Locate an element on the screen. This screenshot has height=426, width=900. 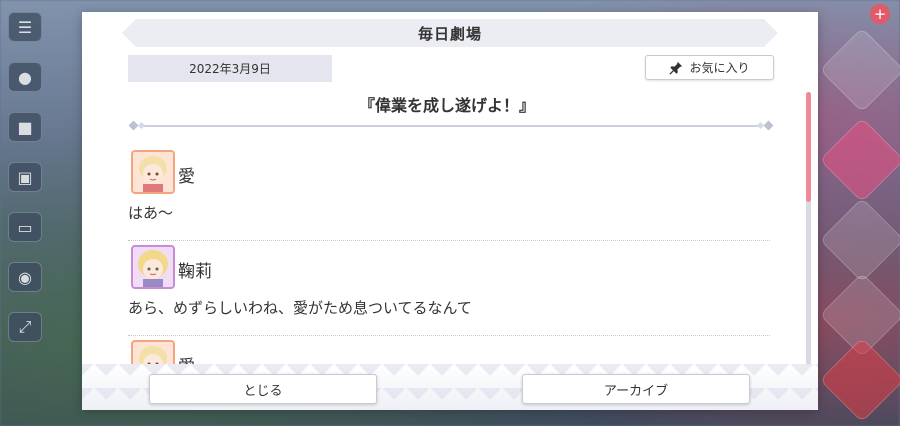
chat-icon: ● is located at coordinates (25, 77).